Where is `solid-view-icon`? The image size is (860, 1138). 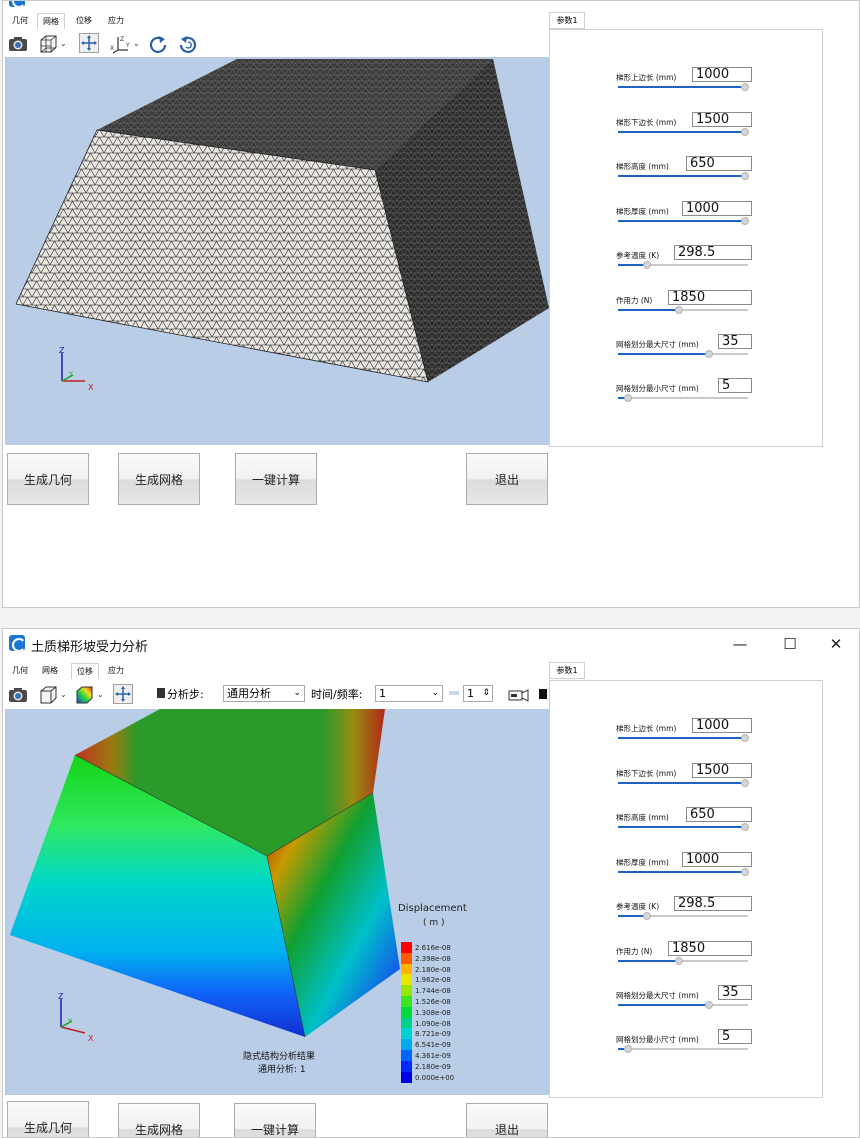
solid-view-icon is located at coordinates (47, 694).